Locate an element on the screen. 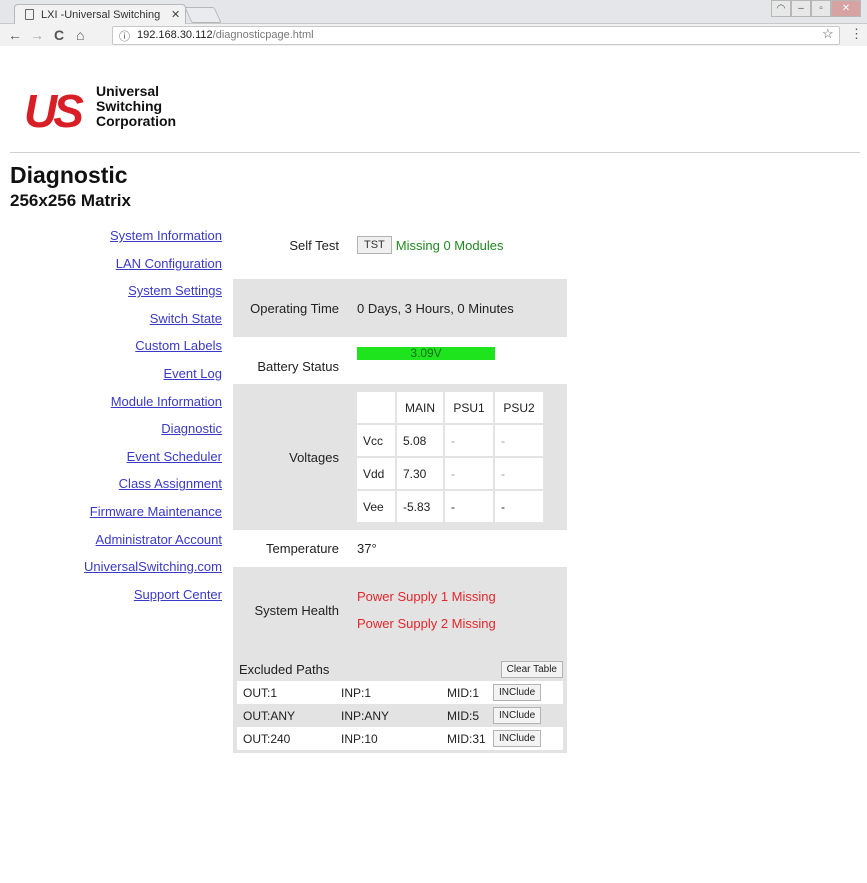 Image resolution: width=867 pixels, height=883 pixels. page-title: Diagnostic is located at coordinates (69, 175).